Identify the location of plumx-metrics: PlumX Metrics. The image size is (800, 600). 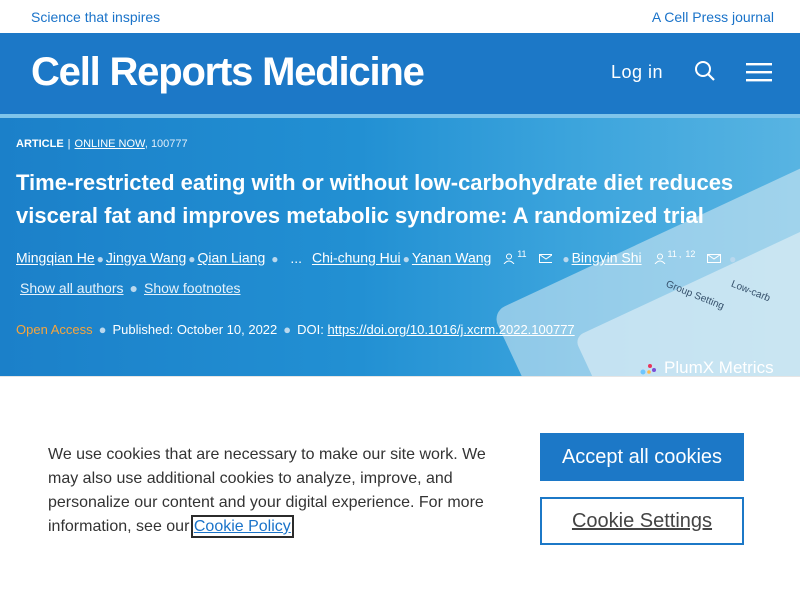
(707, 367).